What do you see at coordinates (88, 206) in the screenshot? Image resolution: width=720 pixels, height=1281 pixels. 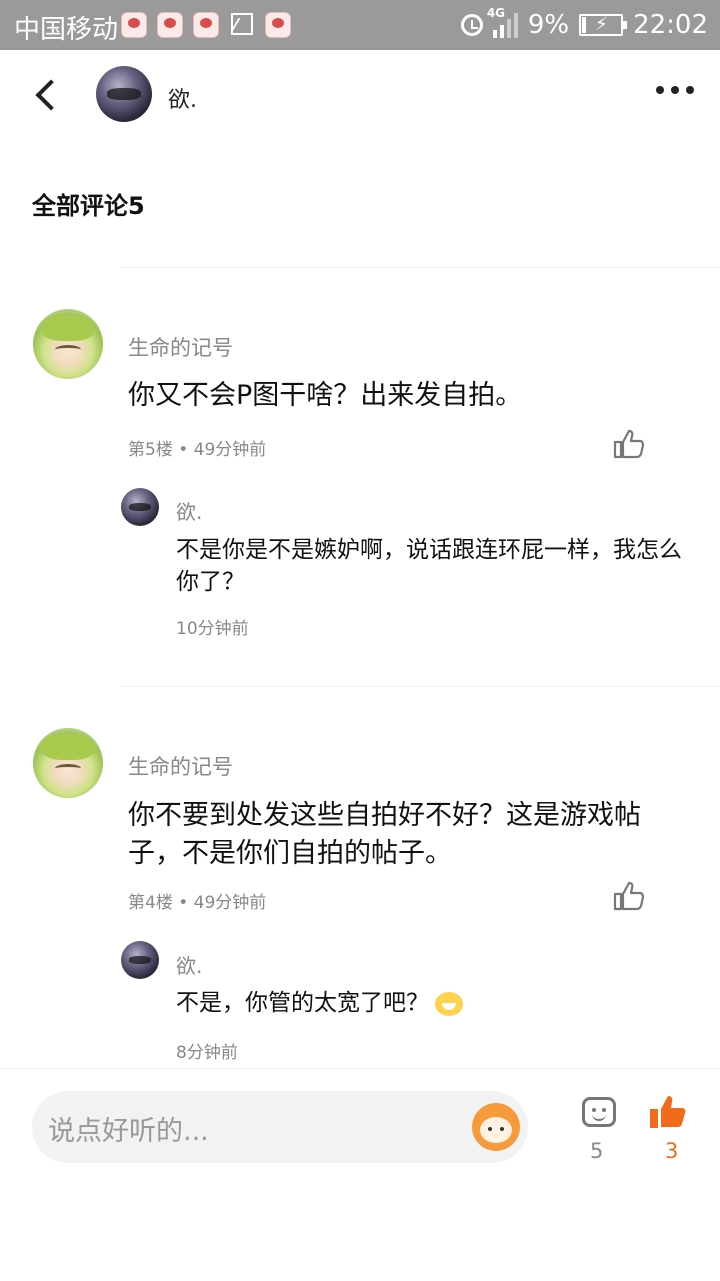 I see `section-title: 全部评论5` at bounding box center [88, 206].